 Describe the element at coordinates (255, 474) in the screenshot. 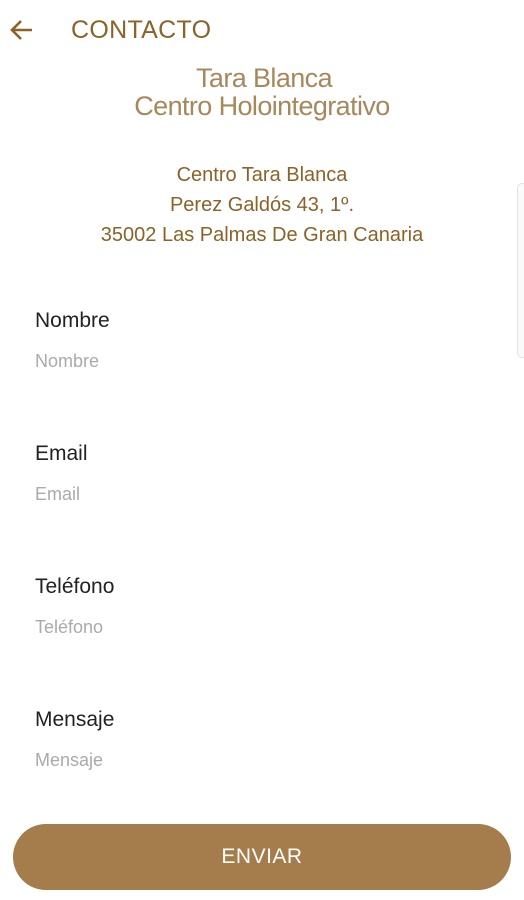

I see `email-field-group: Email` at that location.